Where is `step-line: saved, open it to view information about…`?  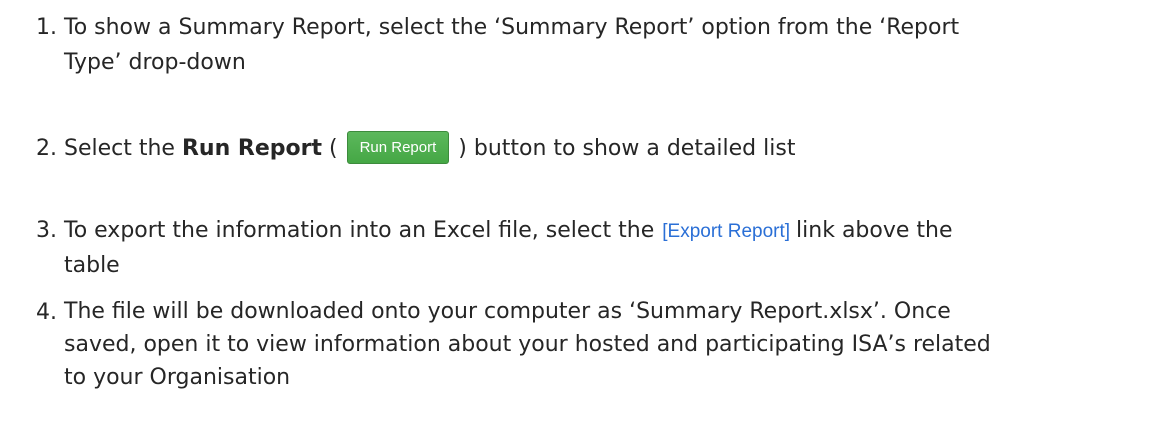 step-line: saved, open it to view information about… is located at coordinates (527, 344).